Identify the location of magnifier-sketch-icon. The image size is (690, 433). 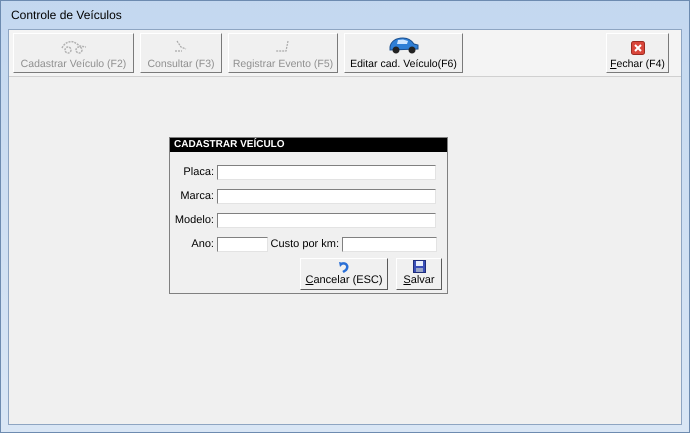
(181, 46).